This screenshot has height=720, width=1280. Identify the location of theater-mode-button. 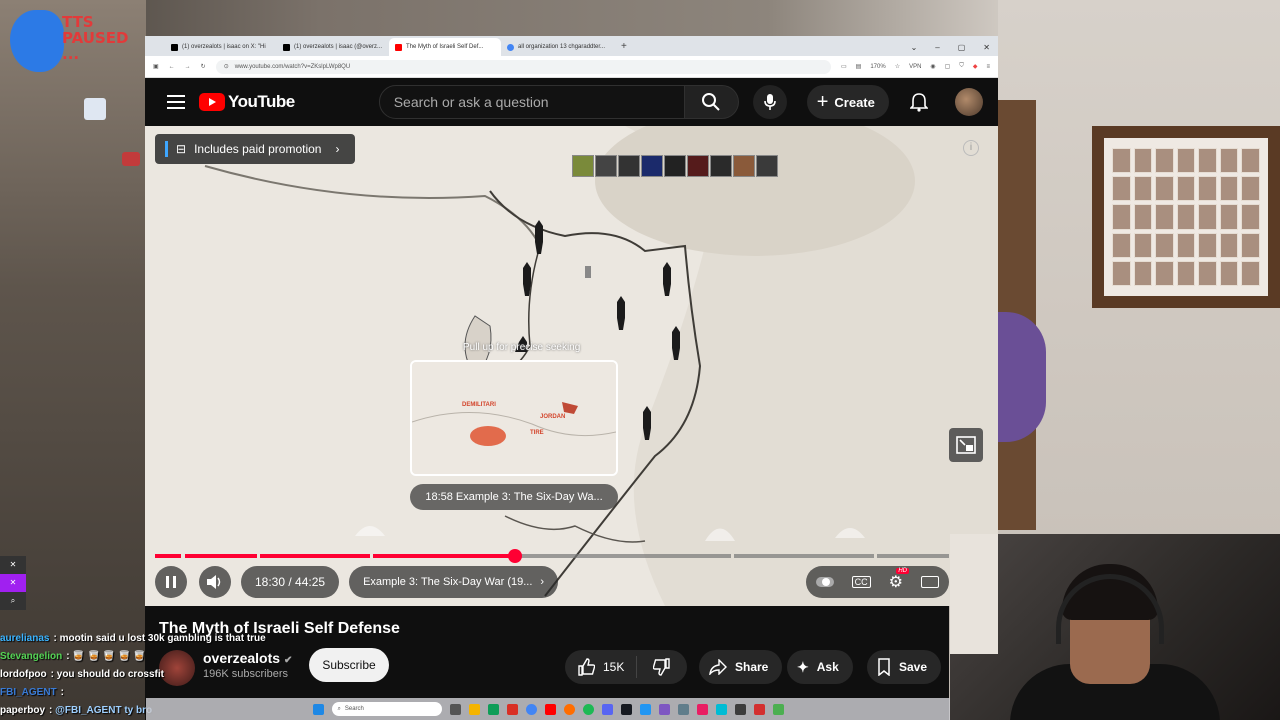
(930, 582).